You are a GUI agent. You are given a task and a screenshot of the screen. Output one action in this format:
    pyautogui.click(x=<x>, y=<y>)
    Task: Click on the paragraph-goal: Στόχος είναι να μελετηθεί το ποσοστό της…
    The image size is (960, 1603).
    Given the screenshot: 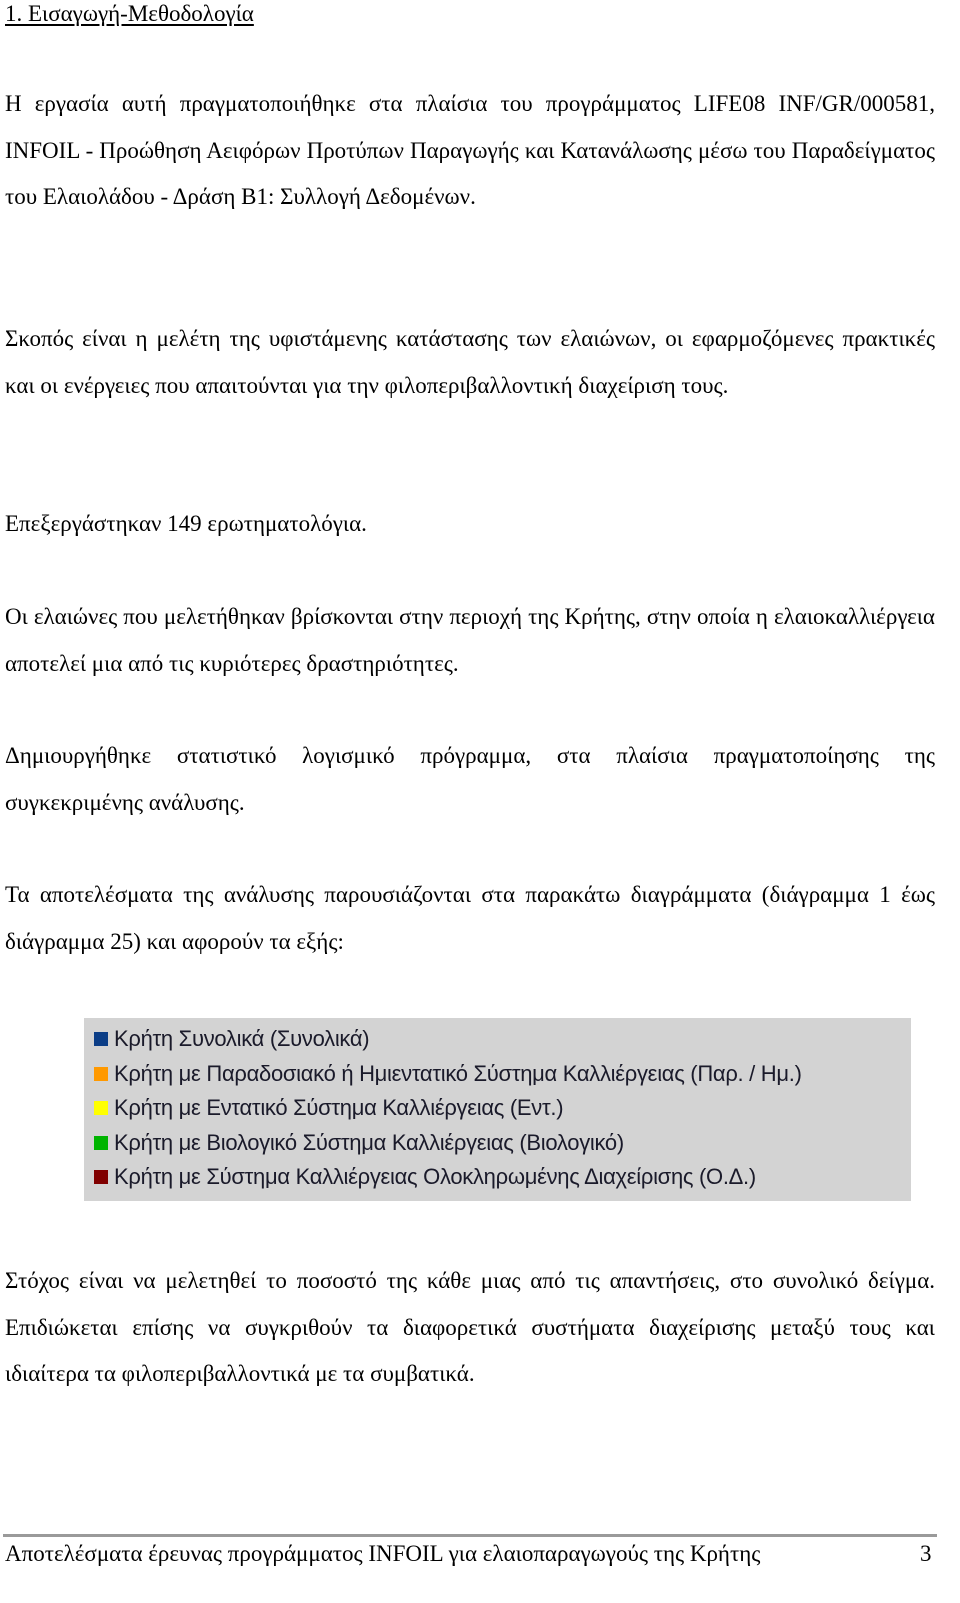 What is the action you would take?
    pyautogui.click(x=470, y=1327)
    